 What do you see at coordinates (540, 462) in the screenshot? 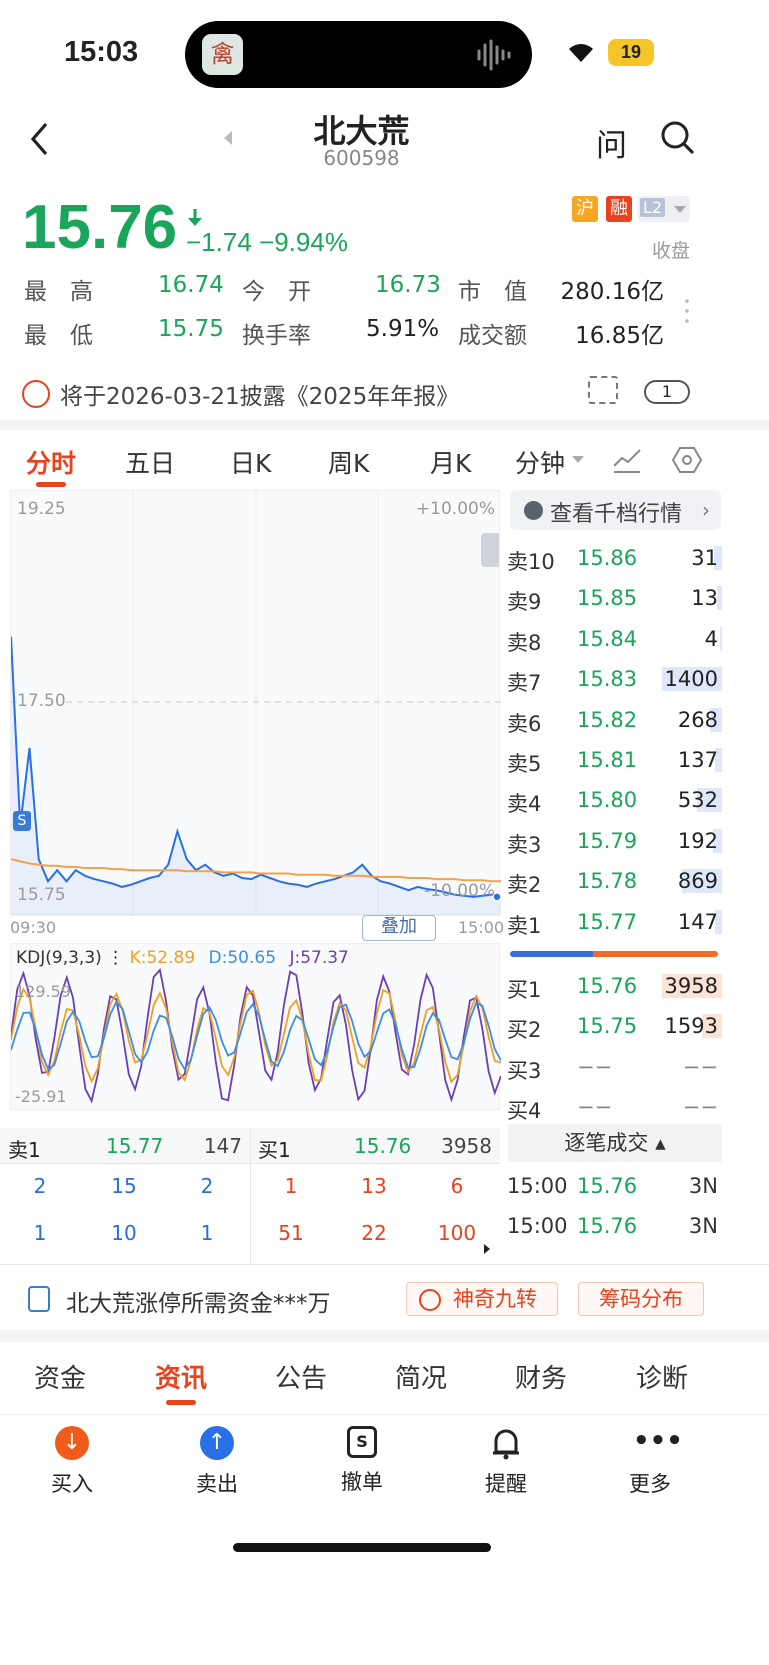
I see `tab-minute: 分钟` at bounding box center [540, 462].